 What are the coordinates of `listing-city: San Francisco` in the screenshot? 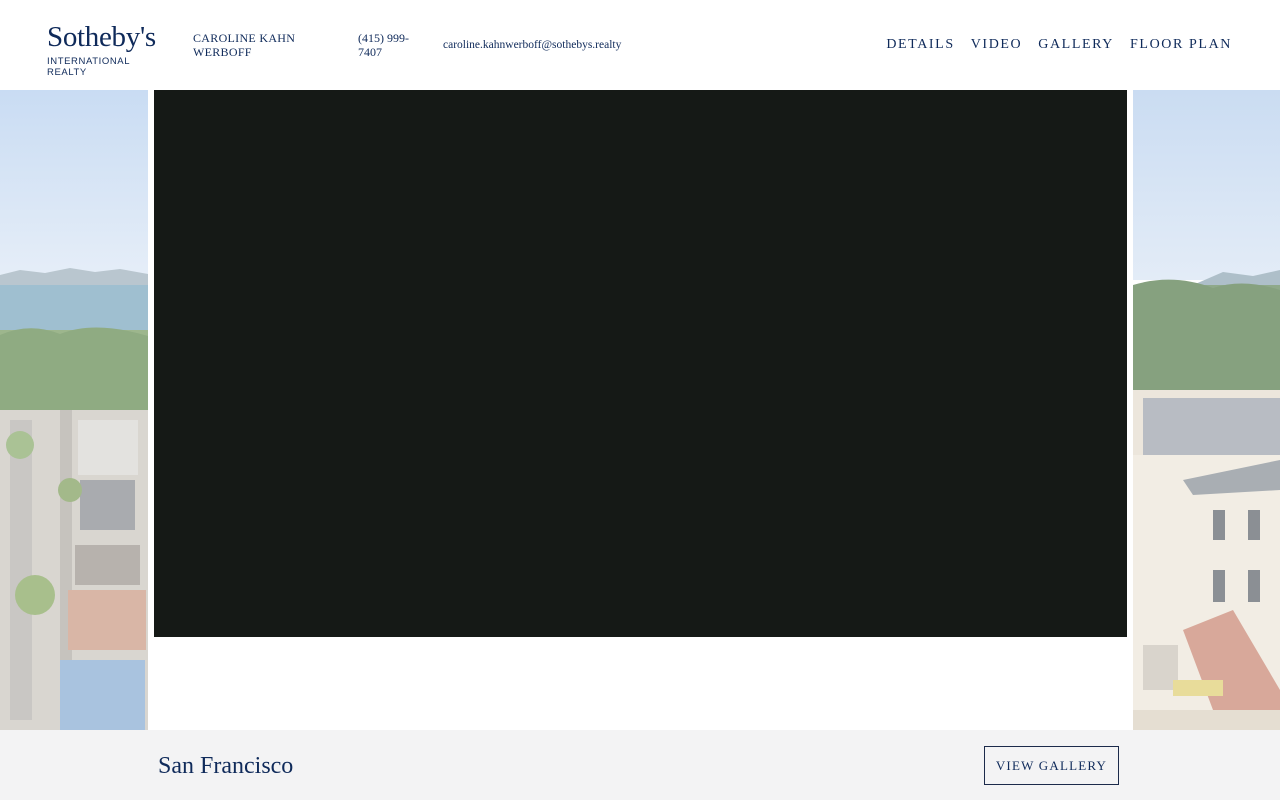 It's located at (226, 766).